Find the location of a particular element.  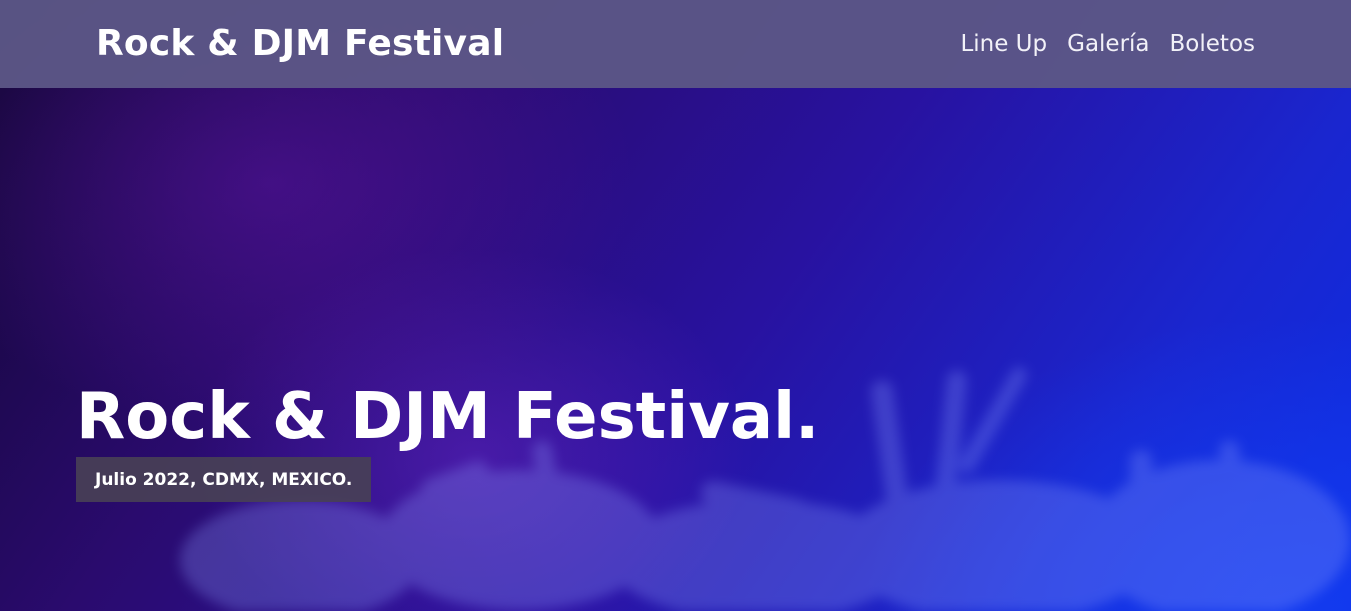

nav-link-galeria: Galería is located at coordinates (1108, 44).